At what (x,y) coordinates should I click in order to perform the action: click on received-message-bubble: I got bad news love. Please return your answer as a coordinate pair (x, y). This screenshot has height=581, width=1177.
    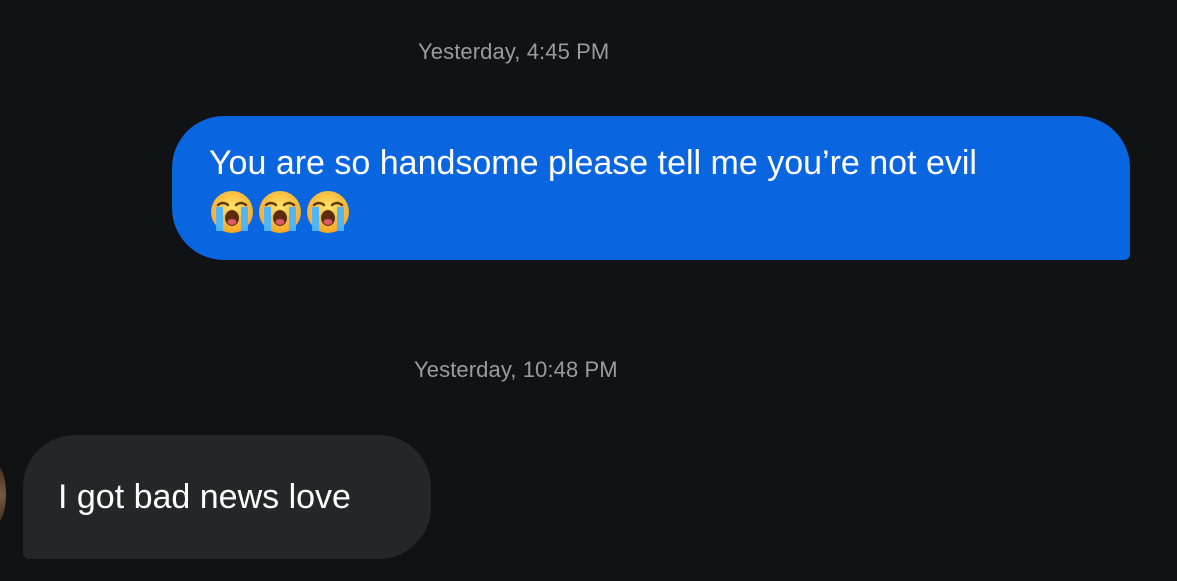
    Looking at the image, I should click on (227, 497).